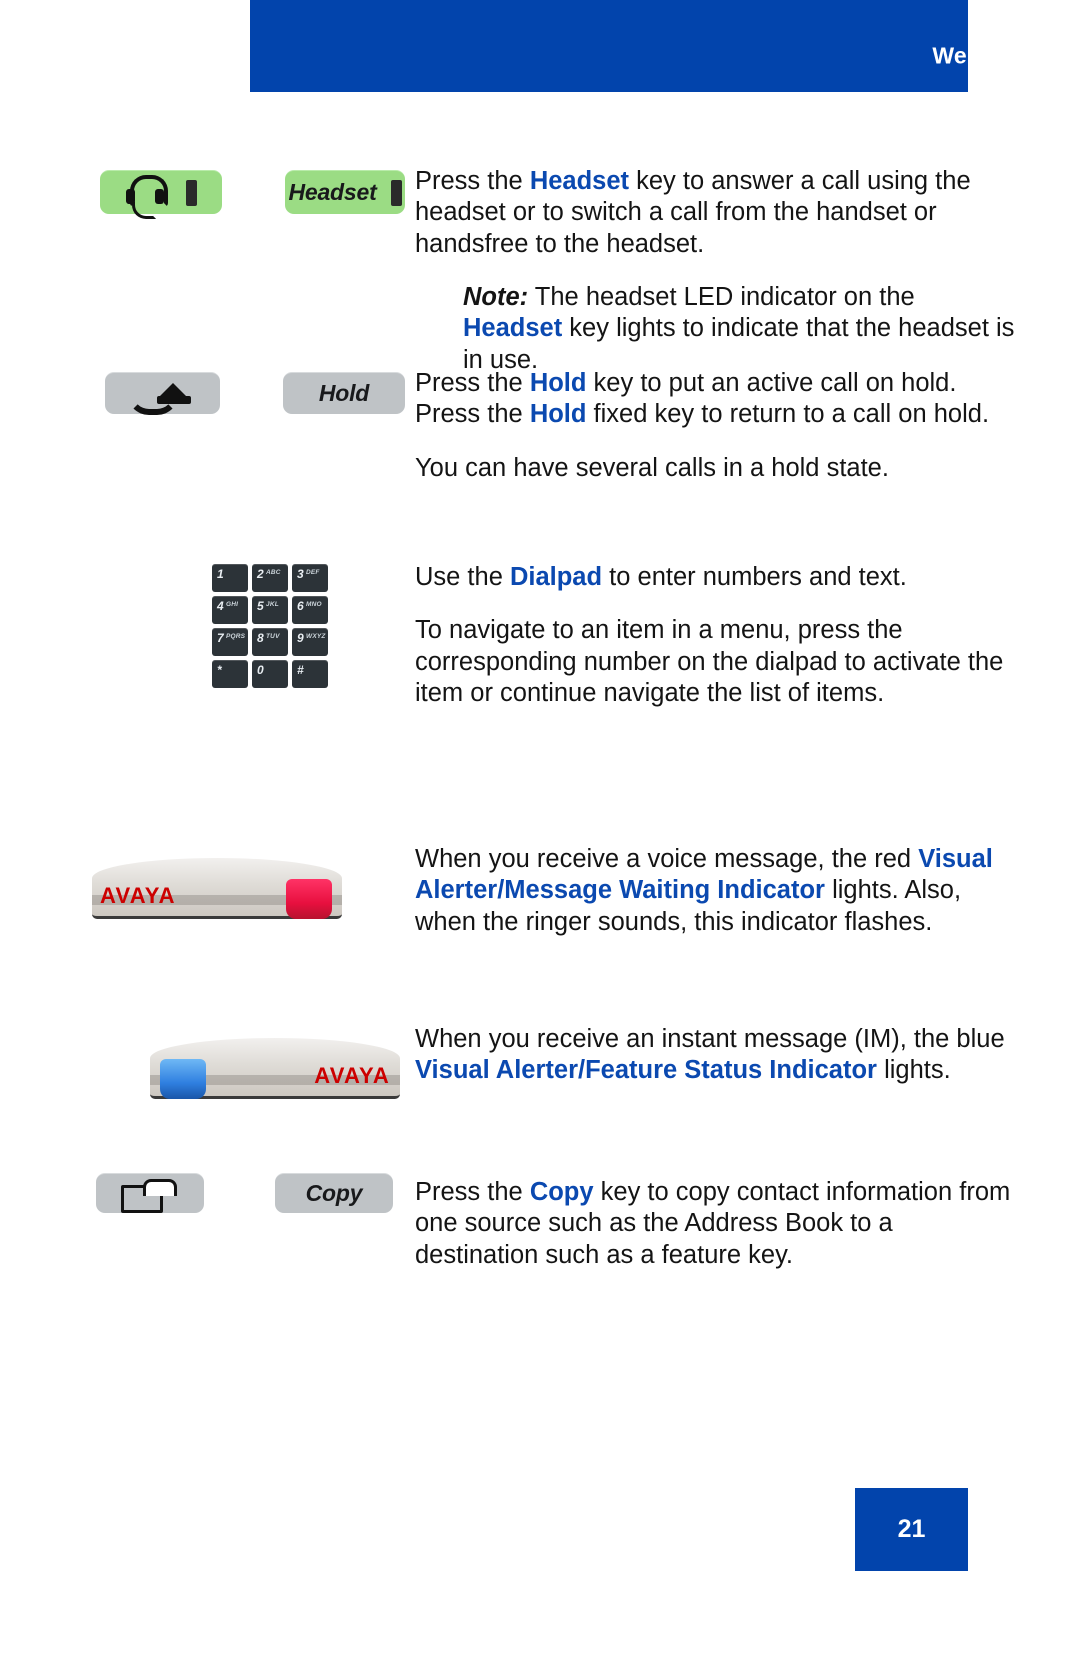 The height and width of the screenshot is (1669, 1080). Describe the element at coordinates (275, 1061) in the screenshot. I see `phone-photo-blue-indicator: AVAYA` at that location.